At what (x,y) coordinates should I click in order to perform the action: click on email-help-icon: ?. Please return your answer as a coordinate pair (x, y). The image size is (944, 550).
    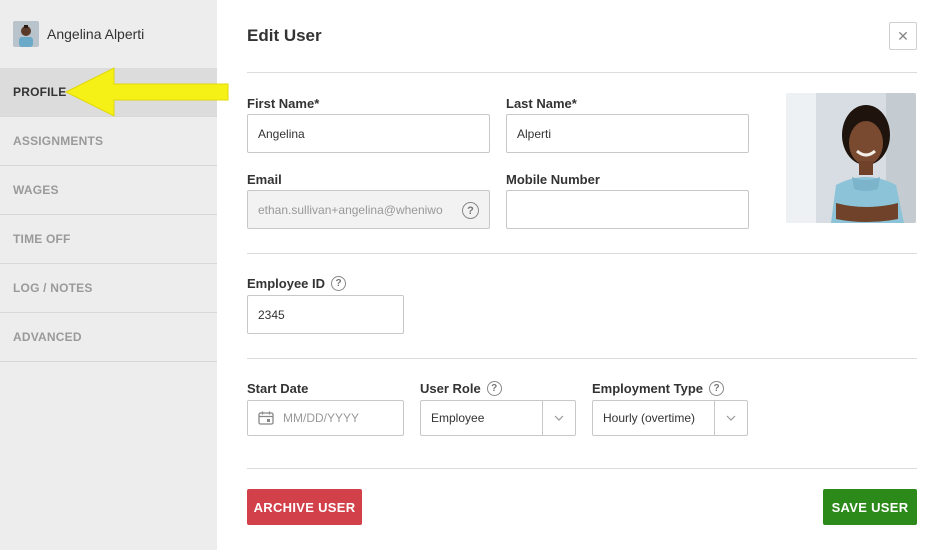
    Looking at the image, I should click on (470, 210).